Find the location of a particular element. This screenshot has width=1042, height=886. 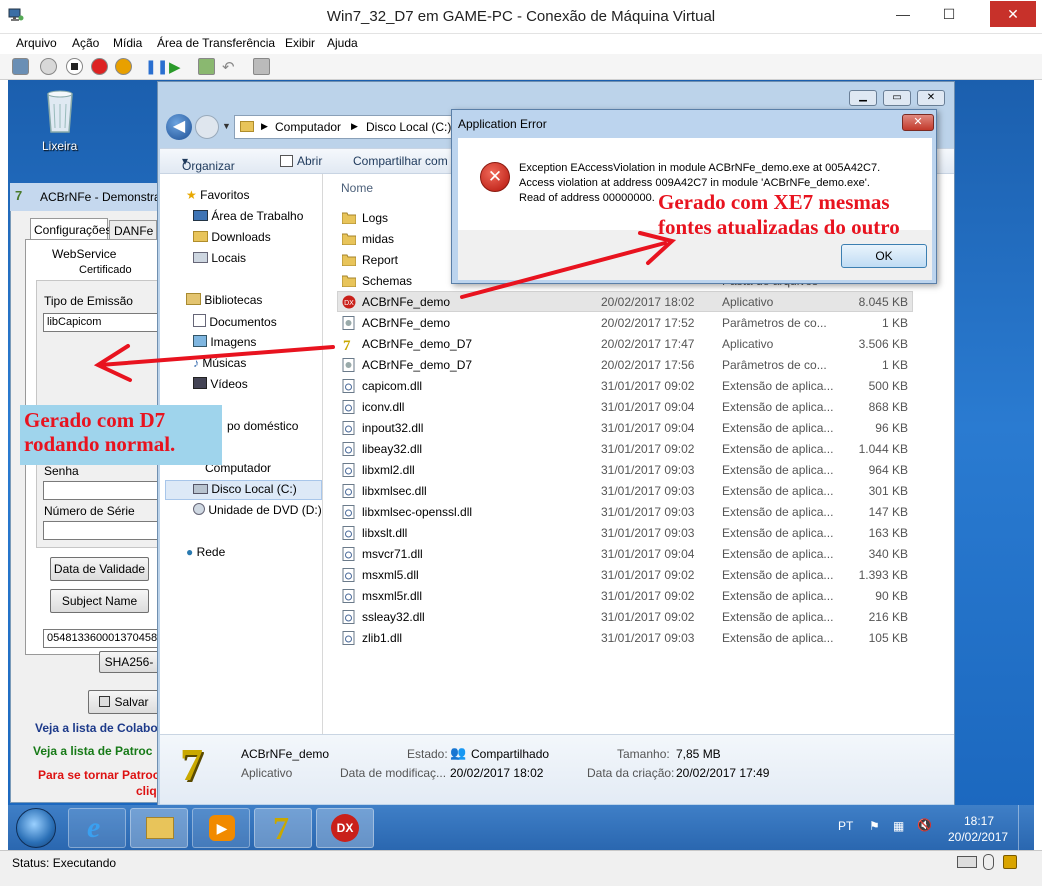

taskbar-acbr-d7-button: 7 is located at coordinates (283, 828).